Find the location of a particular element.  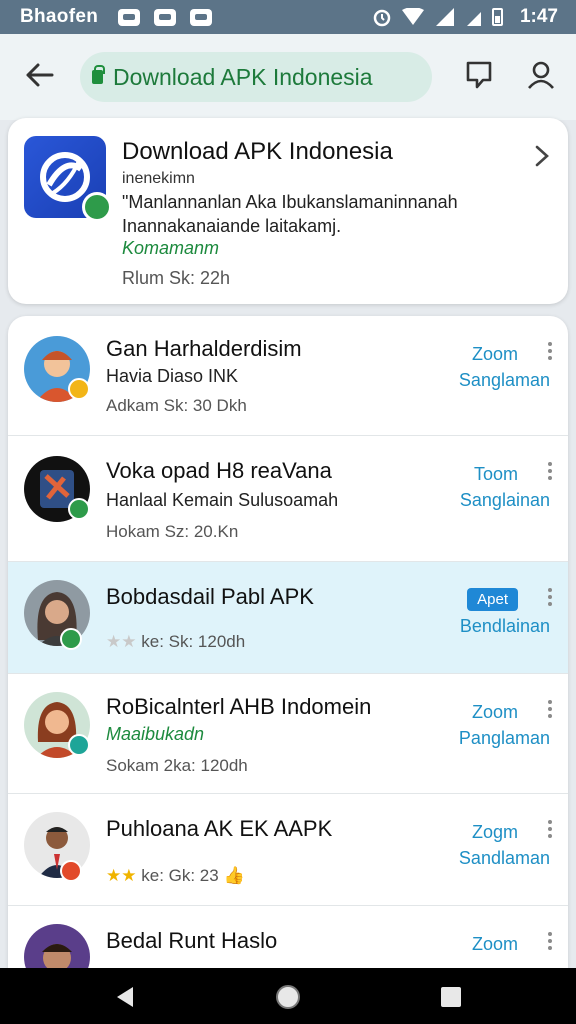

app-name: Voka opad H8 reaVana is located at coordinates (219, 470).